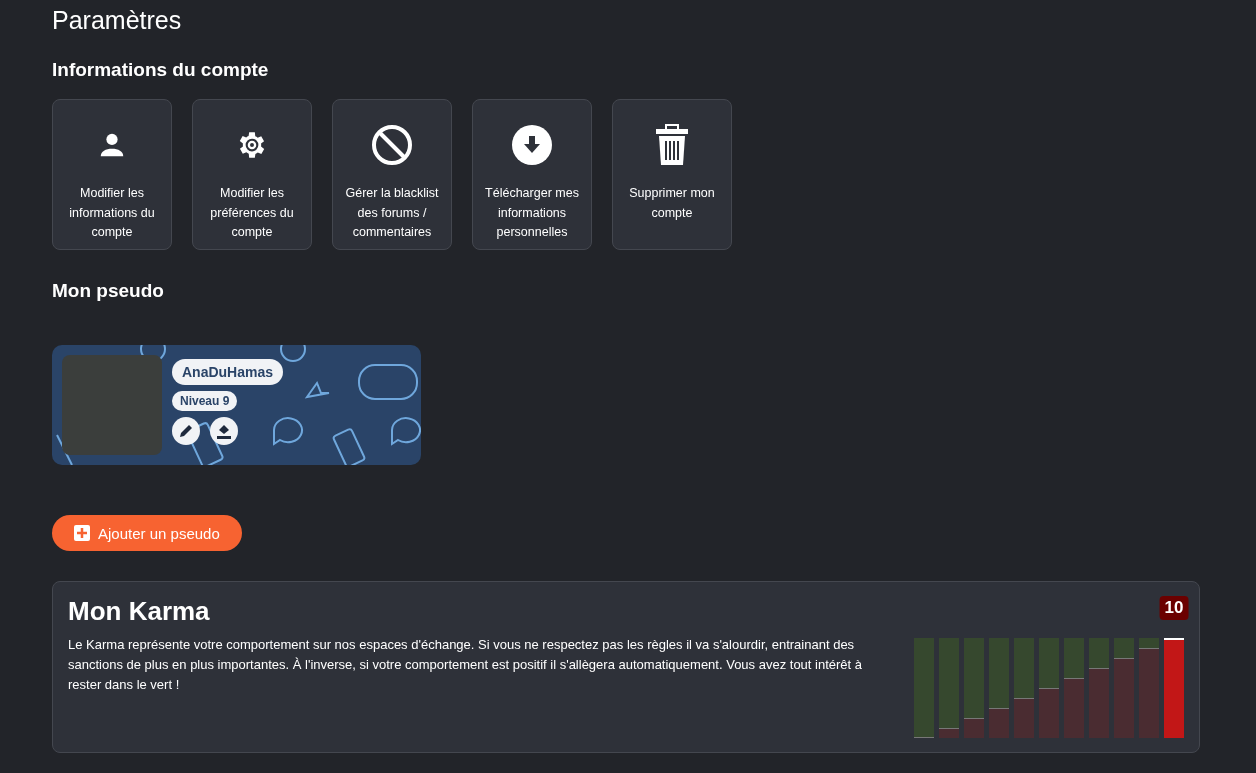 The height and width of the screenshot is (773, 1256). Describe the element at coordinates (252, 174) in the screenshot. I see `account-action-button: Modifier les préférences du compte` at that location.